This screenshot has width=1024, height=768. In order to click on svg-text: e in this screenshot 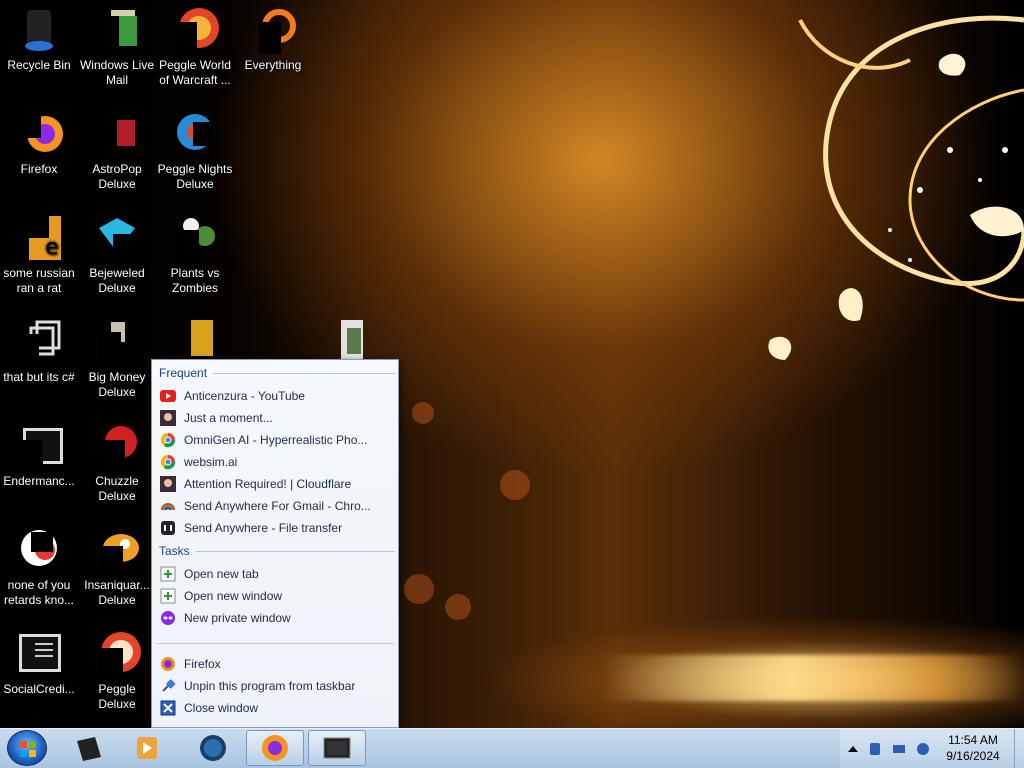, I will do `click(52, 247)`.